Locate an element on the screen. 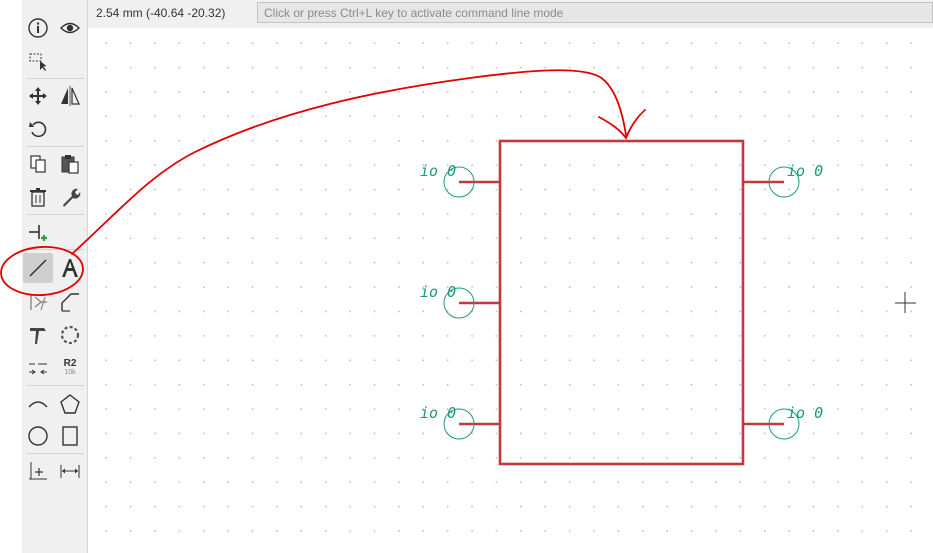  polygon-icon is located at coordinates (70, 404).